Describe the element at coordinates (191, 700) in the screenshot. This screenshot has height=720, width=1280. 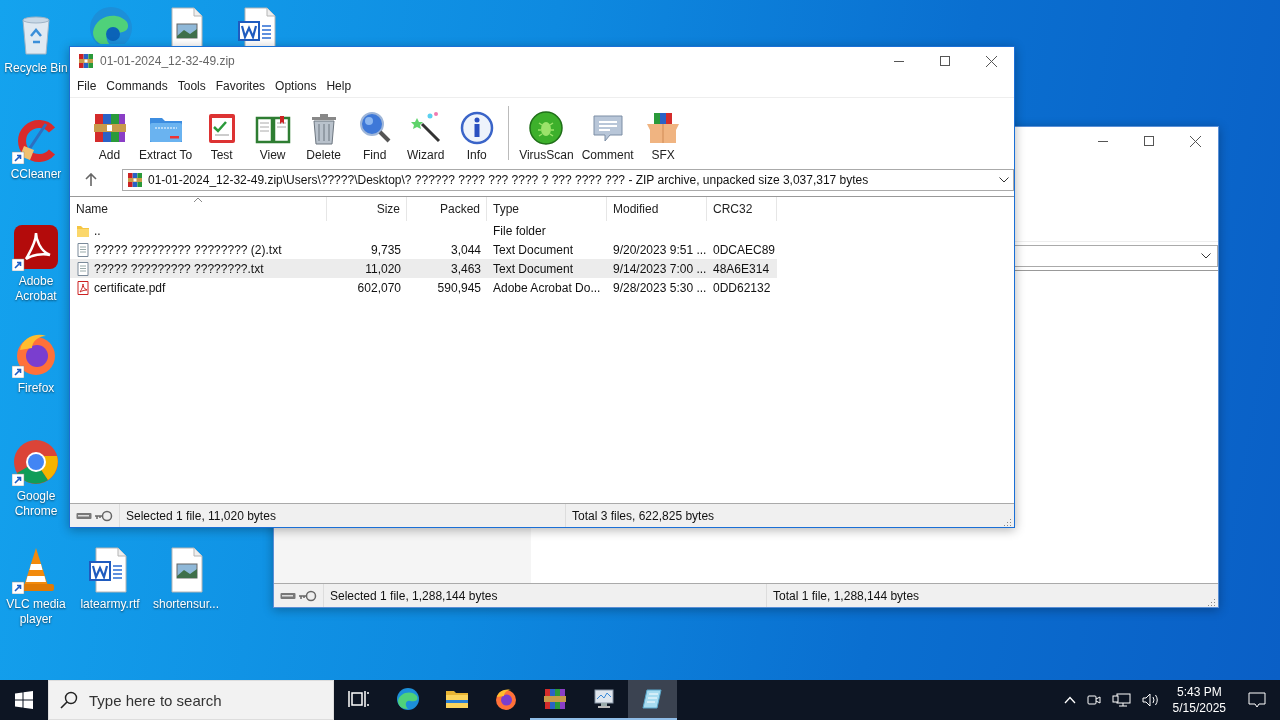
I see `search-field: Type here to search` at that location.